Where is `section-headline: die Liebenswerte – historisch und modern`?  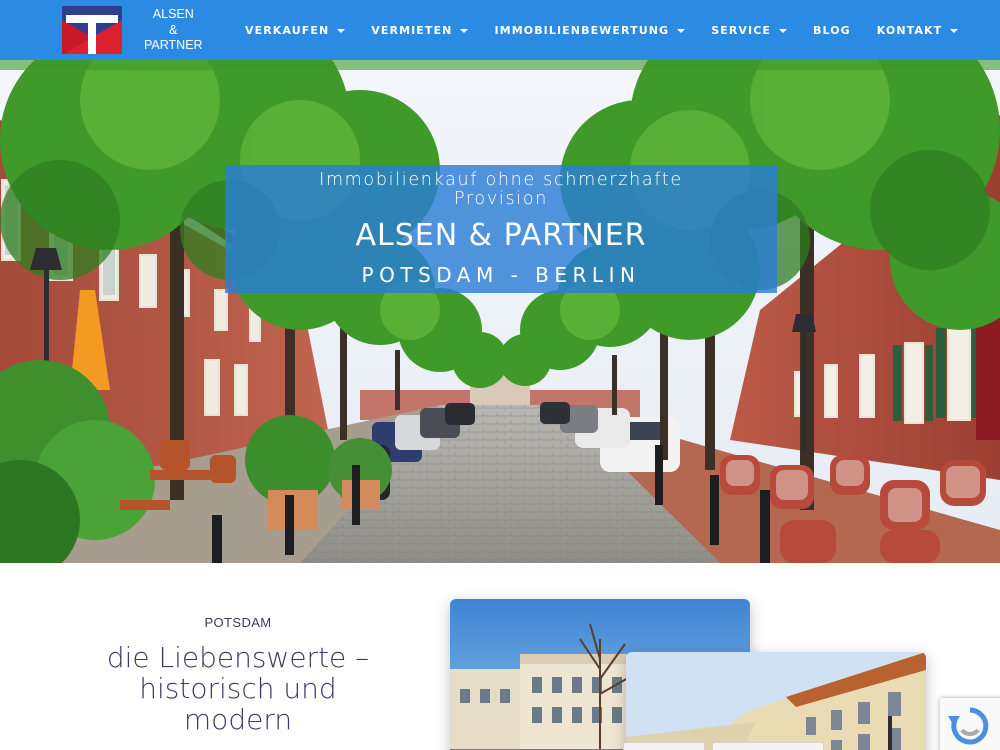 section-headline: die Liebenswerte – historisch und modern is located at coordinates (238, 688).